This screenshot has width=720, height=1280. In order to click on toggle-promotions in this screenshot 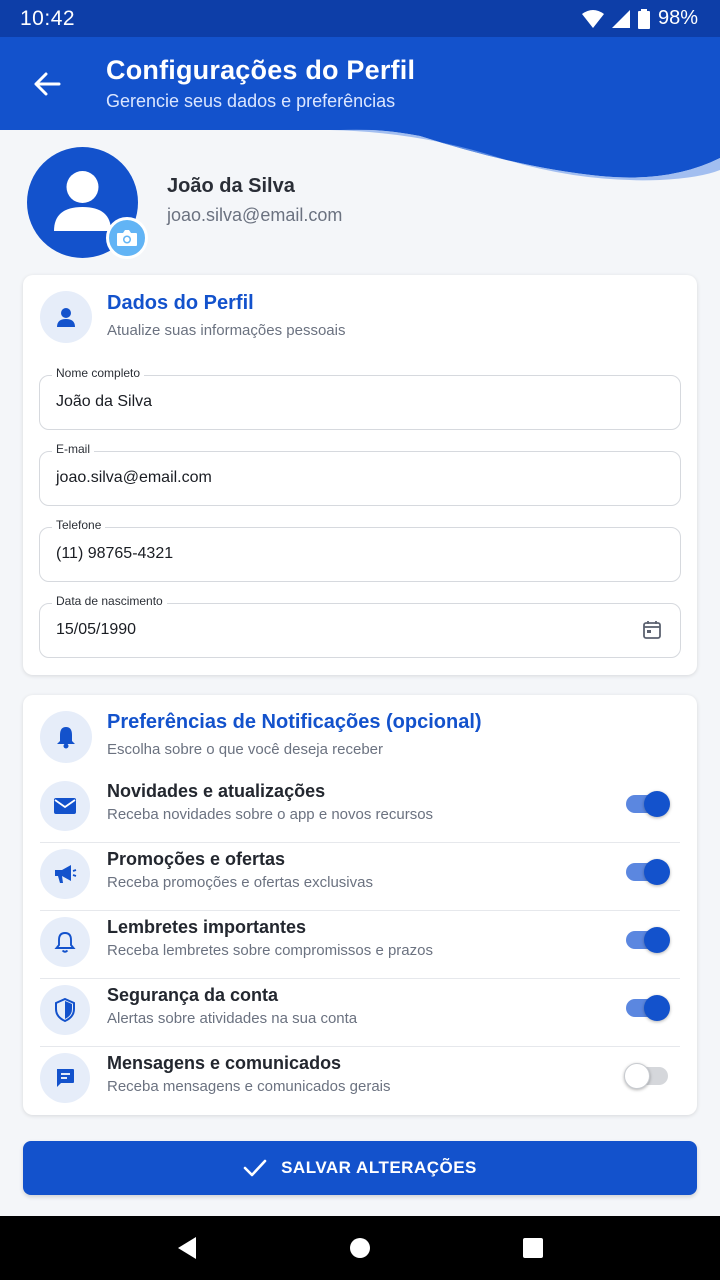, I will do `click(648, 872)`.